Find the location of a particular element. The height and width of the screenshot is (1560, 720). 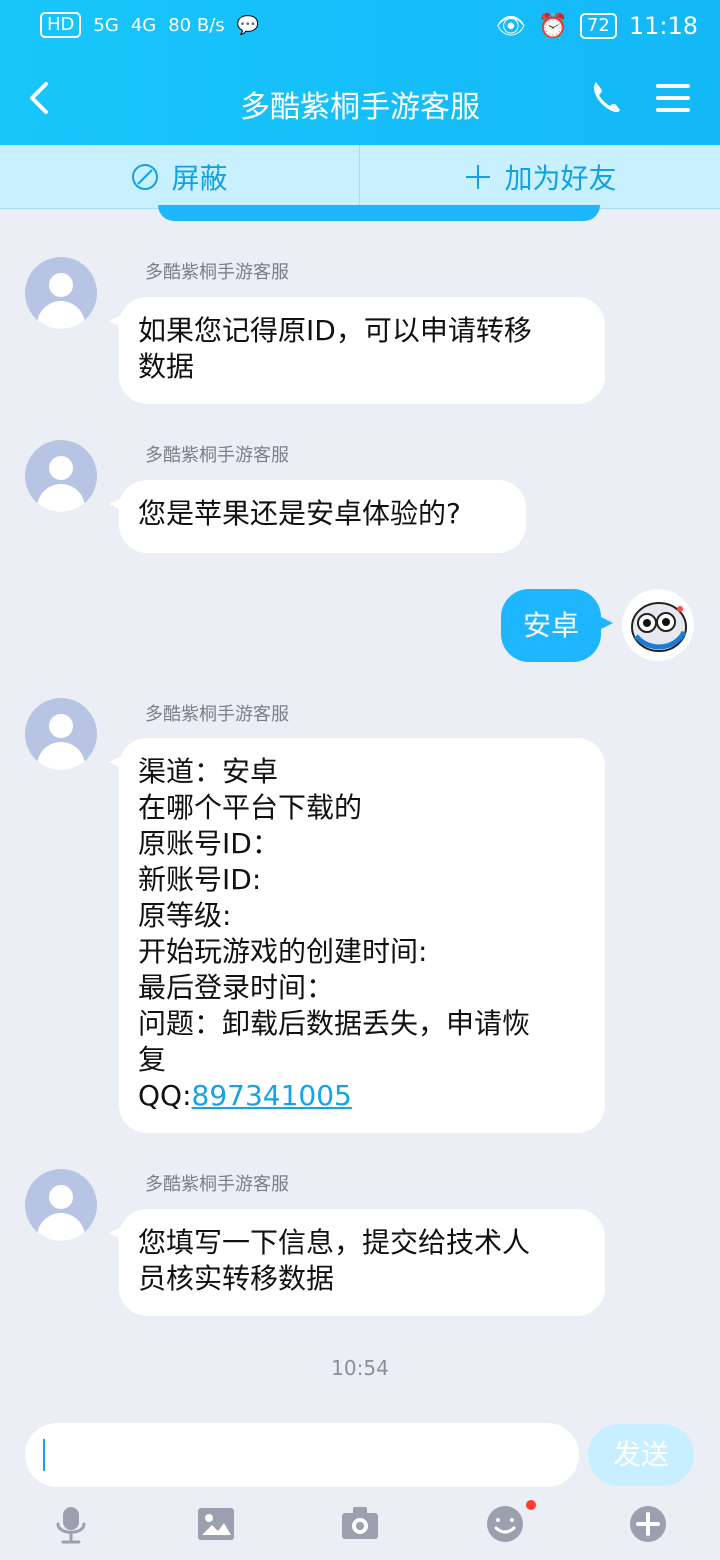

microphone-icon is located at coordinates (71, 1524).